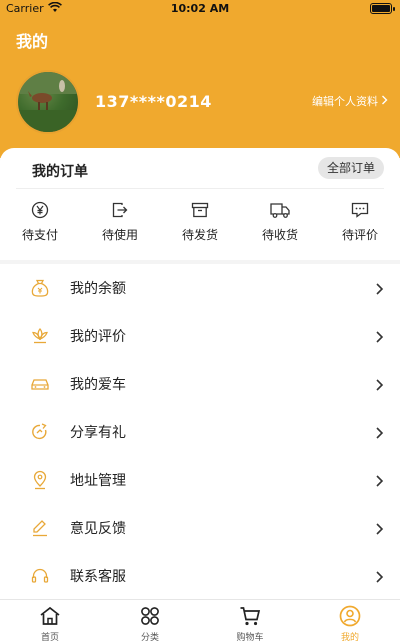  Describe the element at coordinates (200, 575) in the screenshot. I see `menu-item-customer-service: 联系客服` at that location.